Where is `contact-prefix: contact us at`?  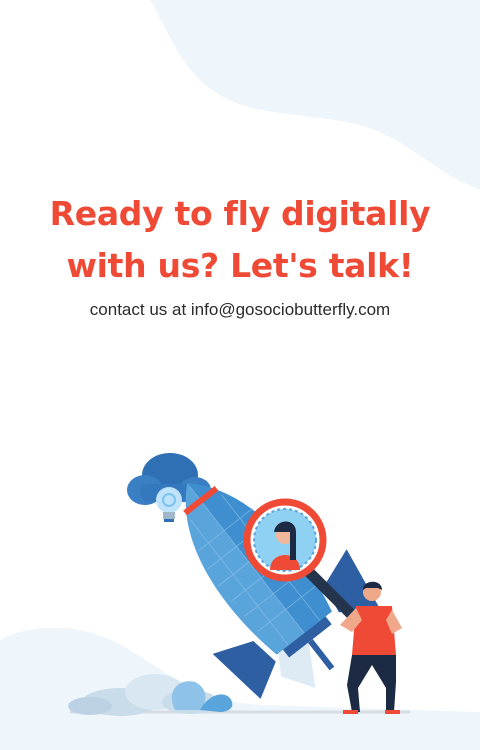 contact-prefix: contact us at is located at coordinates (140, 309).